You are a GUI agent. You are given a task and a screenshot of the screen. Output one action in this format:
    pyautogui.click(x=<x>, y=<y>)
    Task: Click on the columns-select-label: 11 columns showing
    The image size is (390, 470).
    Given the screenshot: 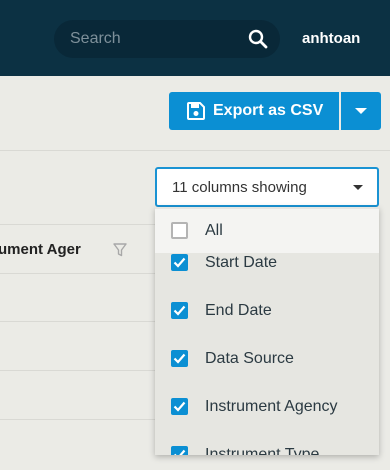 What is the action you would take?
    pyautogui.click(x=239, y=187)
    